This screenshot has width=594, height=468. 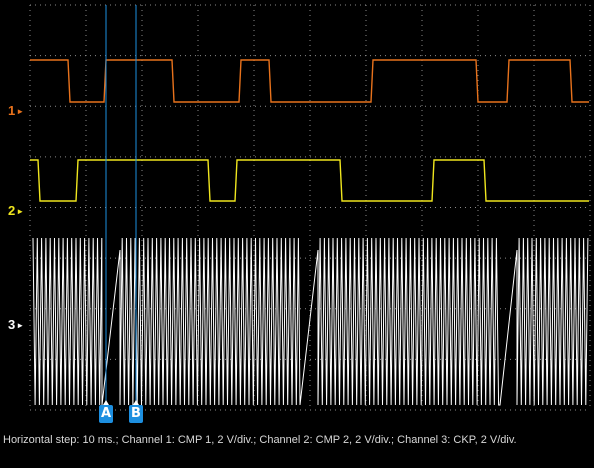 I want to click on channel-2-label: 2, so click(x=12, y=210).